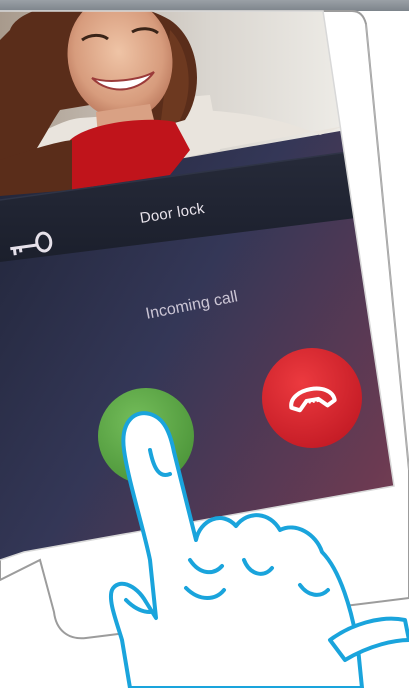 The width and height of the screenshot is (409, 688). I want to click on door-lock-key-button, so click(31, 244).